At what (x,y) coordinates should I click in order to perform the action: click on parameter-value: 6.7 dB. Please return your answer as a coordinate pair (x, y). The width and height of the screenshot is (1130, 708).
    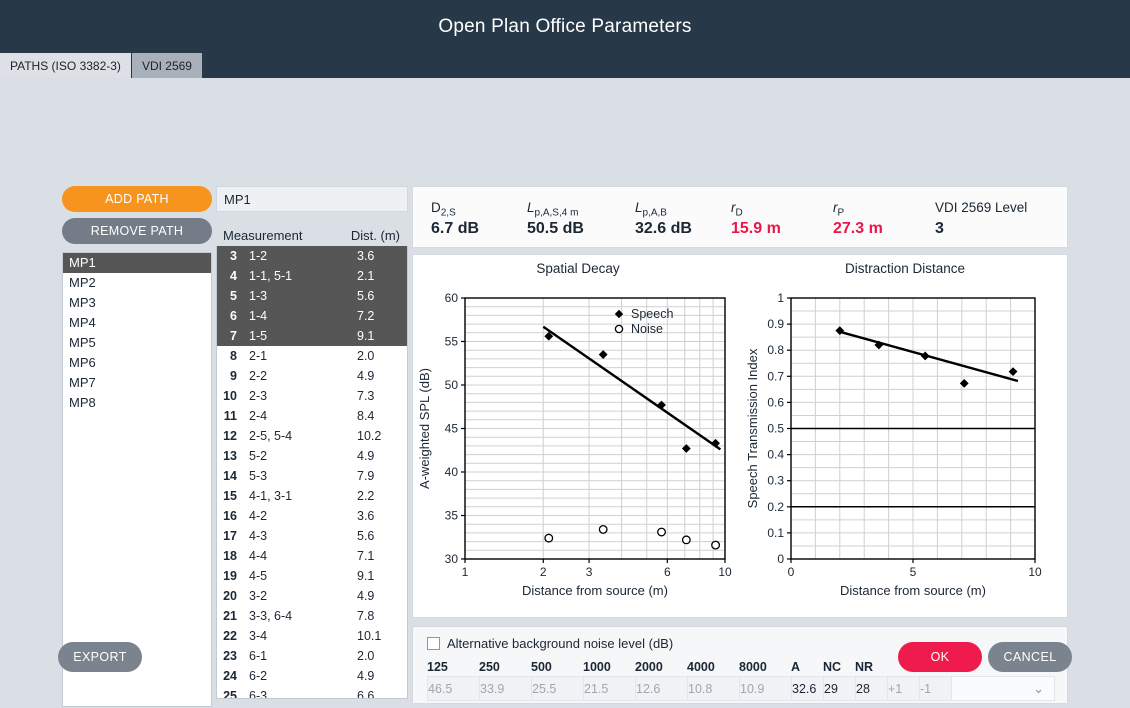
    Looking at the image, I should click on (455, 228).